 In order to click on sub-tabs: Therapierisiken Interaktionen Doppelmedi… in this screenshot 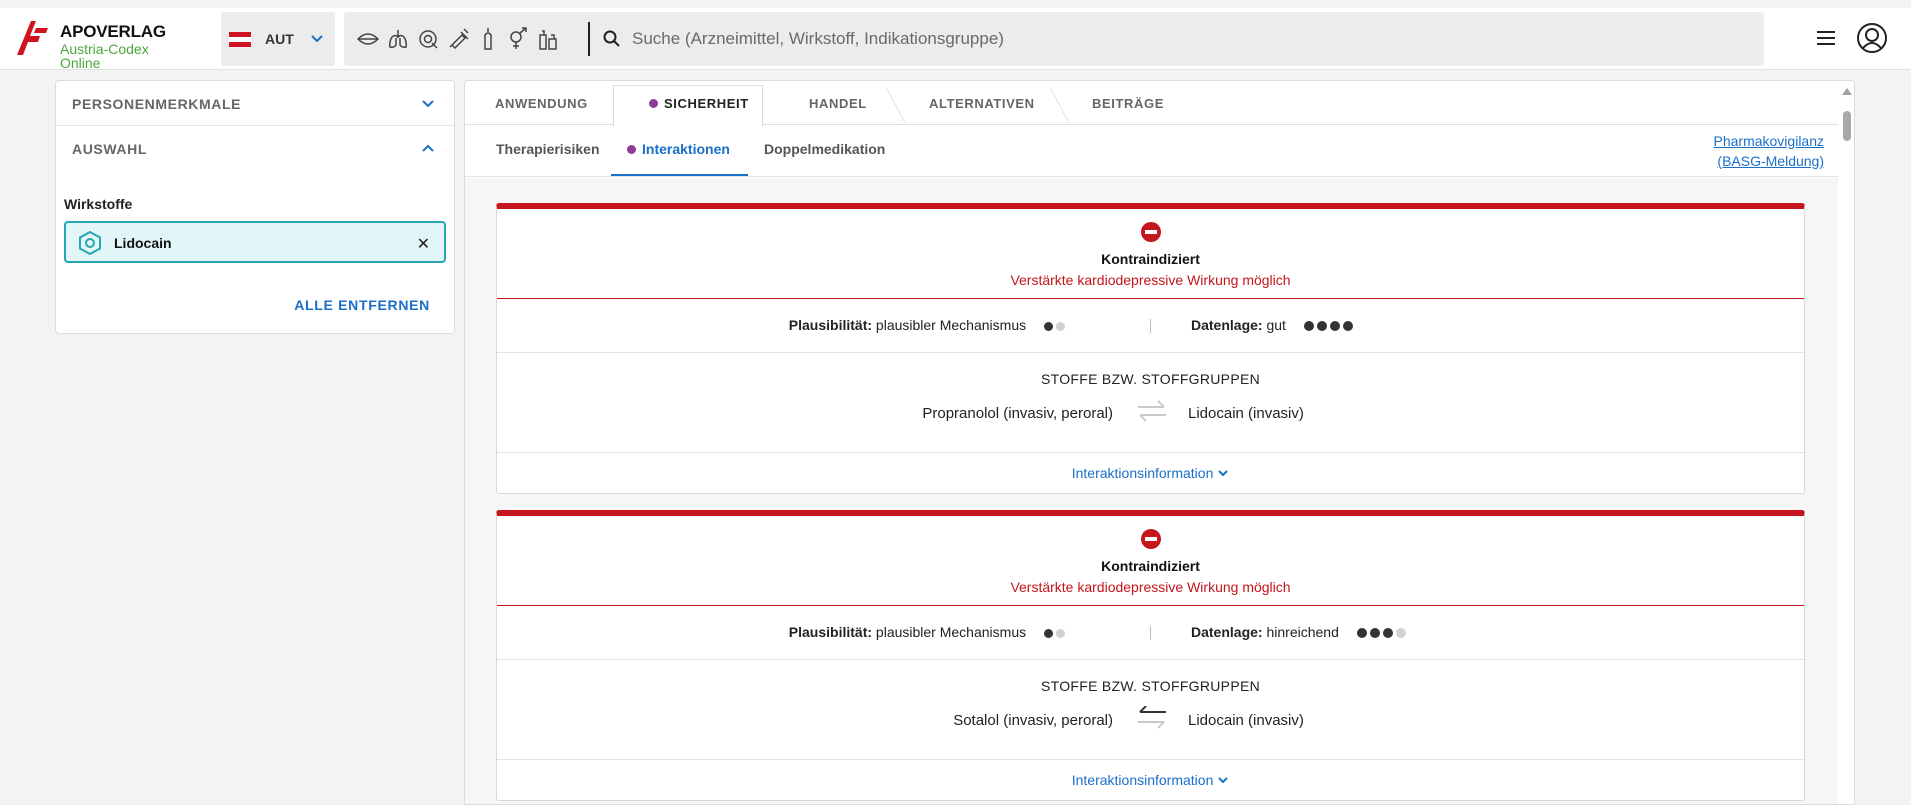, I will do `click(1159, 151)`.